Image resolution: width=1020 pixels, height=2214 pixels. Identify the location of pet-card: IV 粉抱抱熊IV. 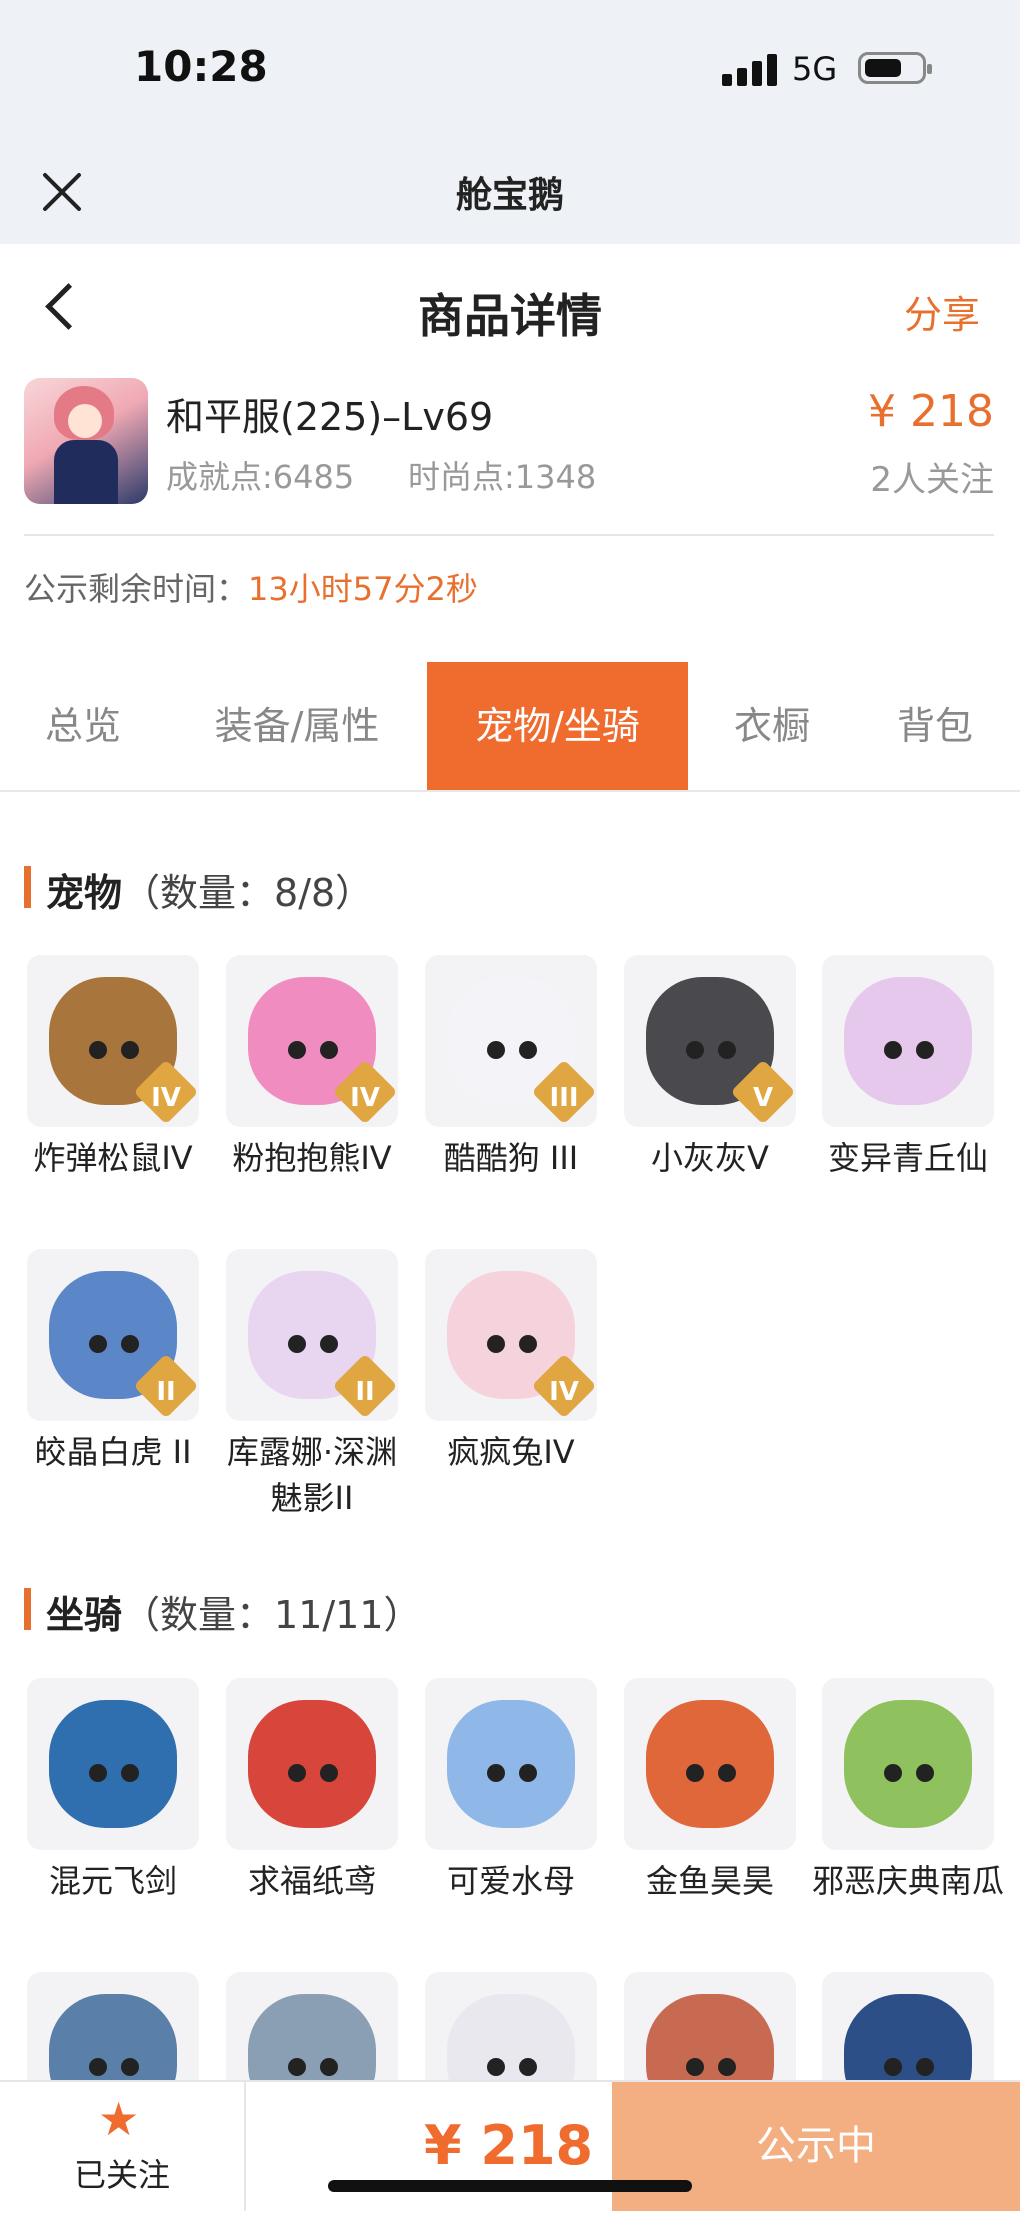
(312, 1068).